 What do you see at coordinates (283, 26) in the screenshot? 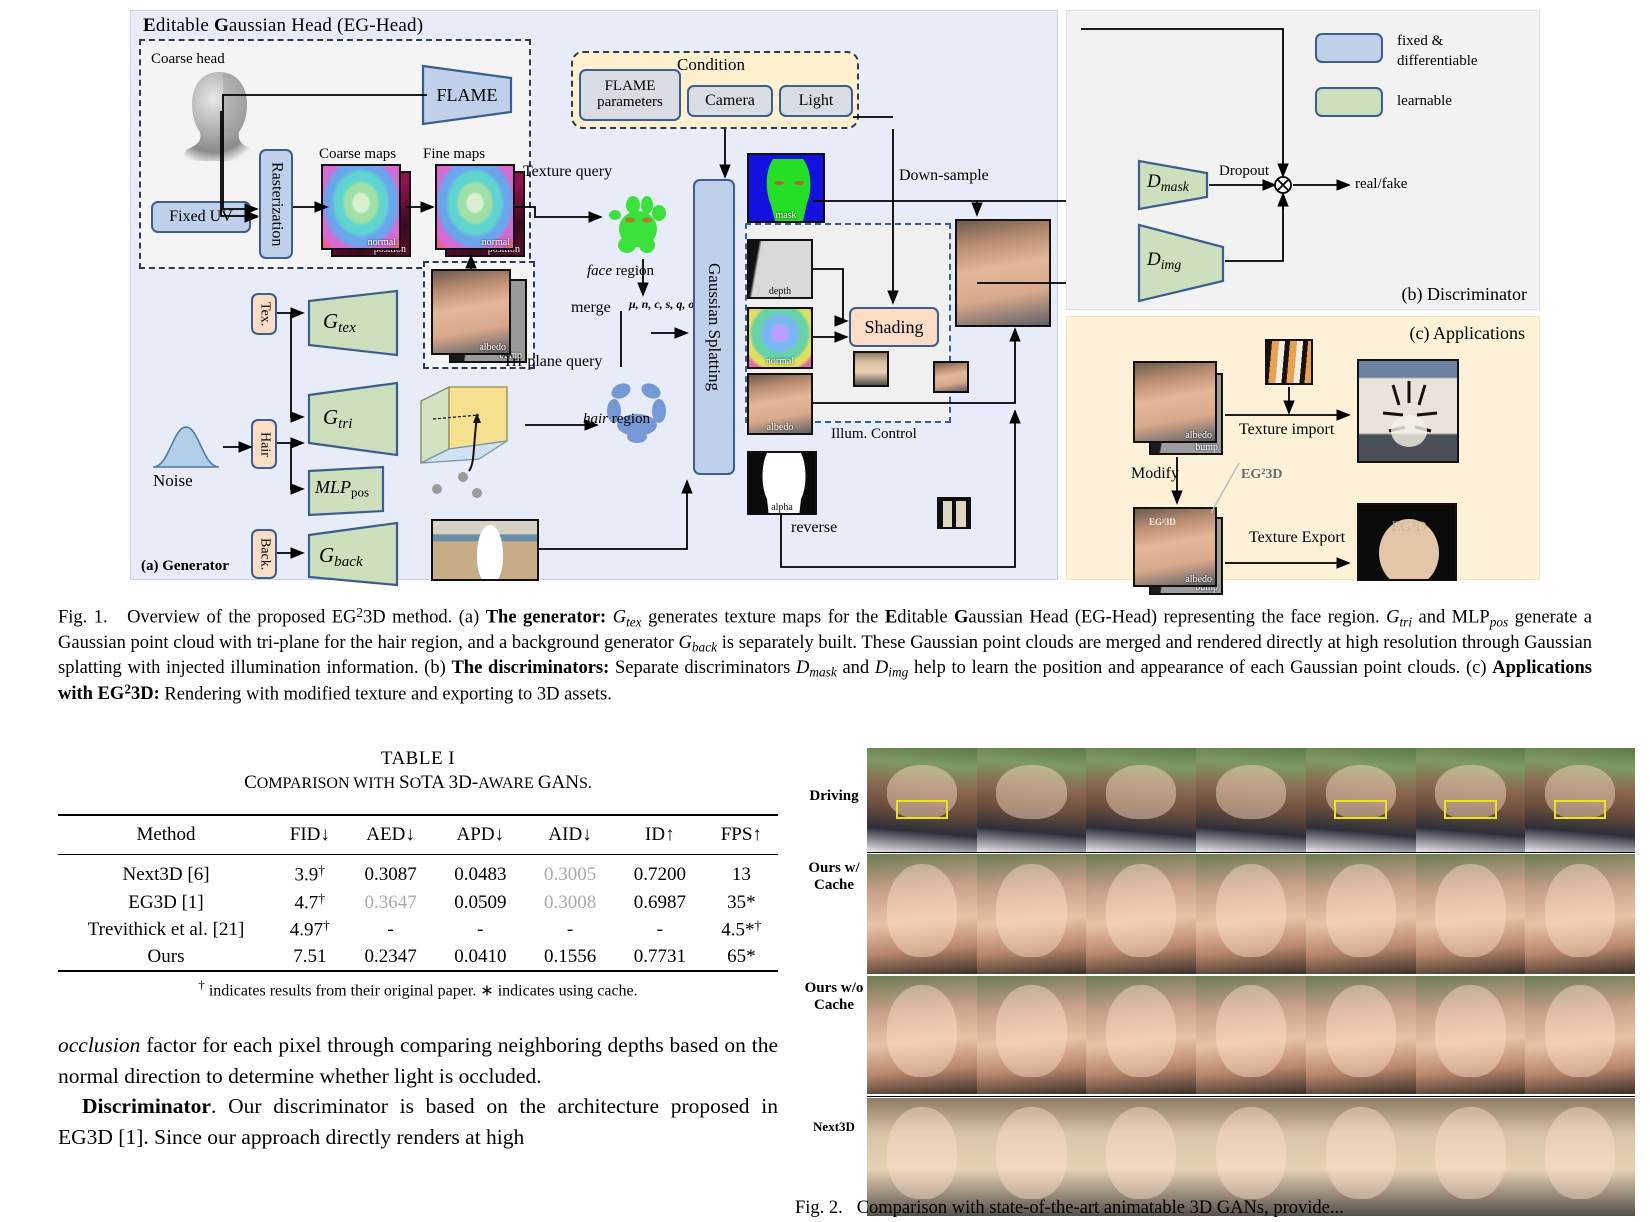
I see `eg-head-title: Editable Gaussian Head (EG-Head)` at bounding box center [283, 26].